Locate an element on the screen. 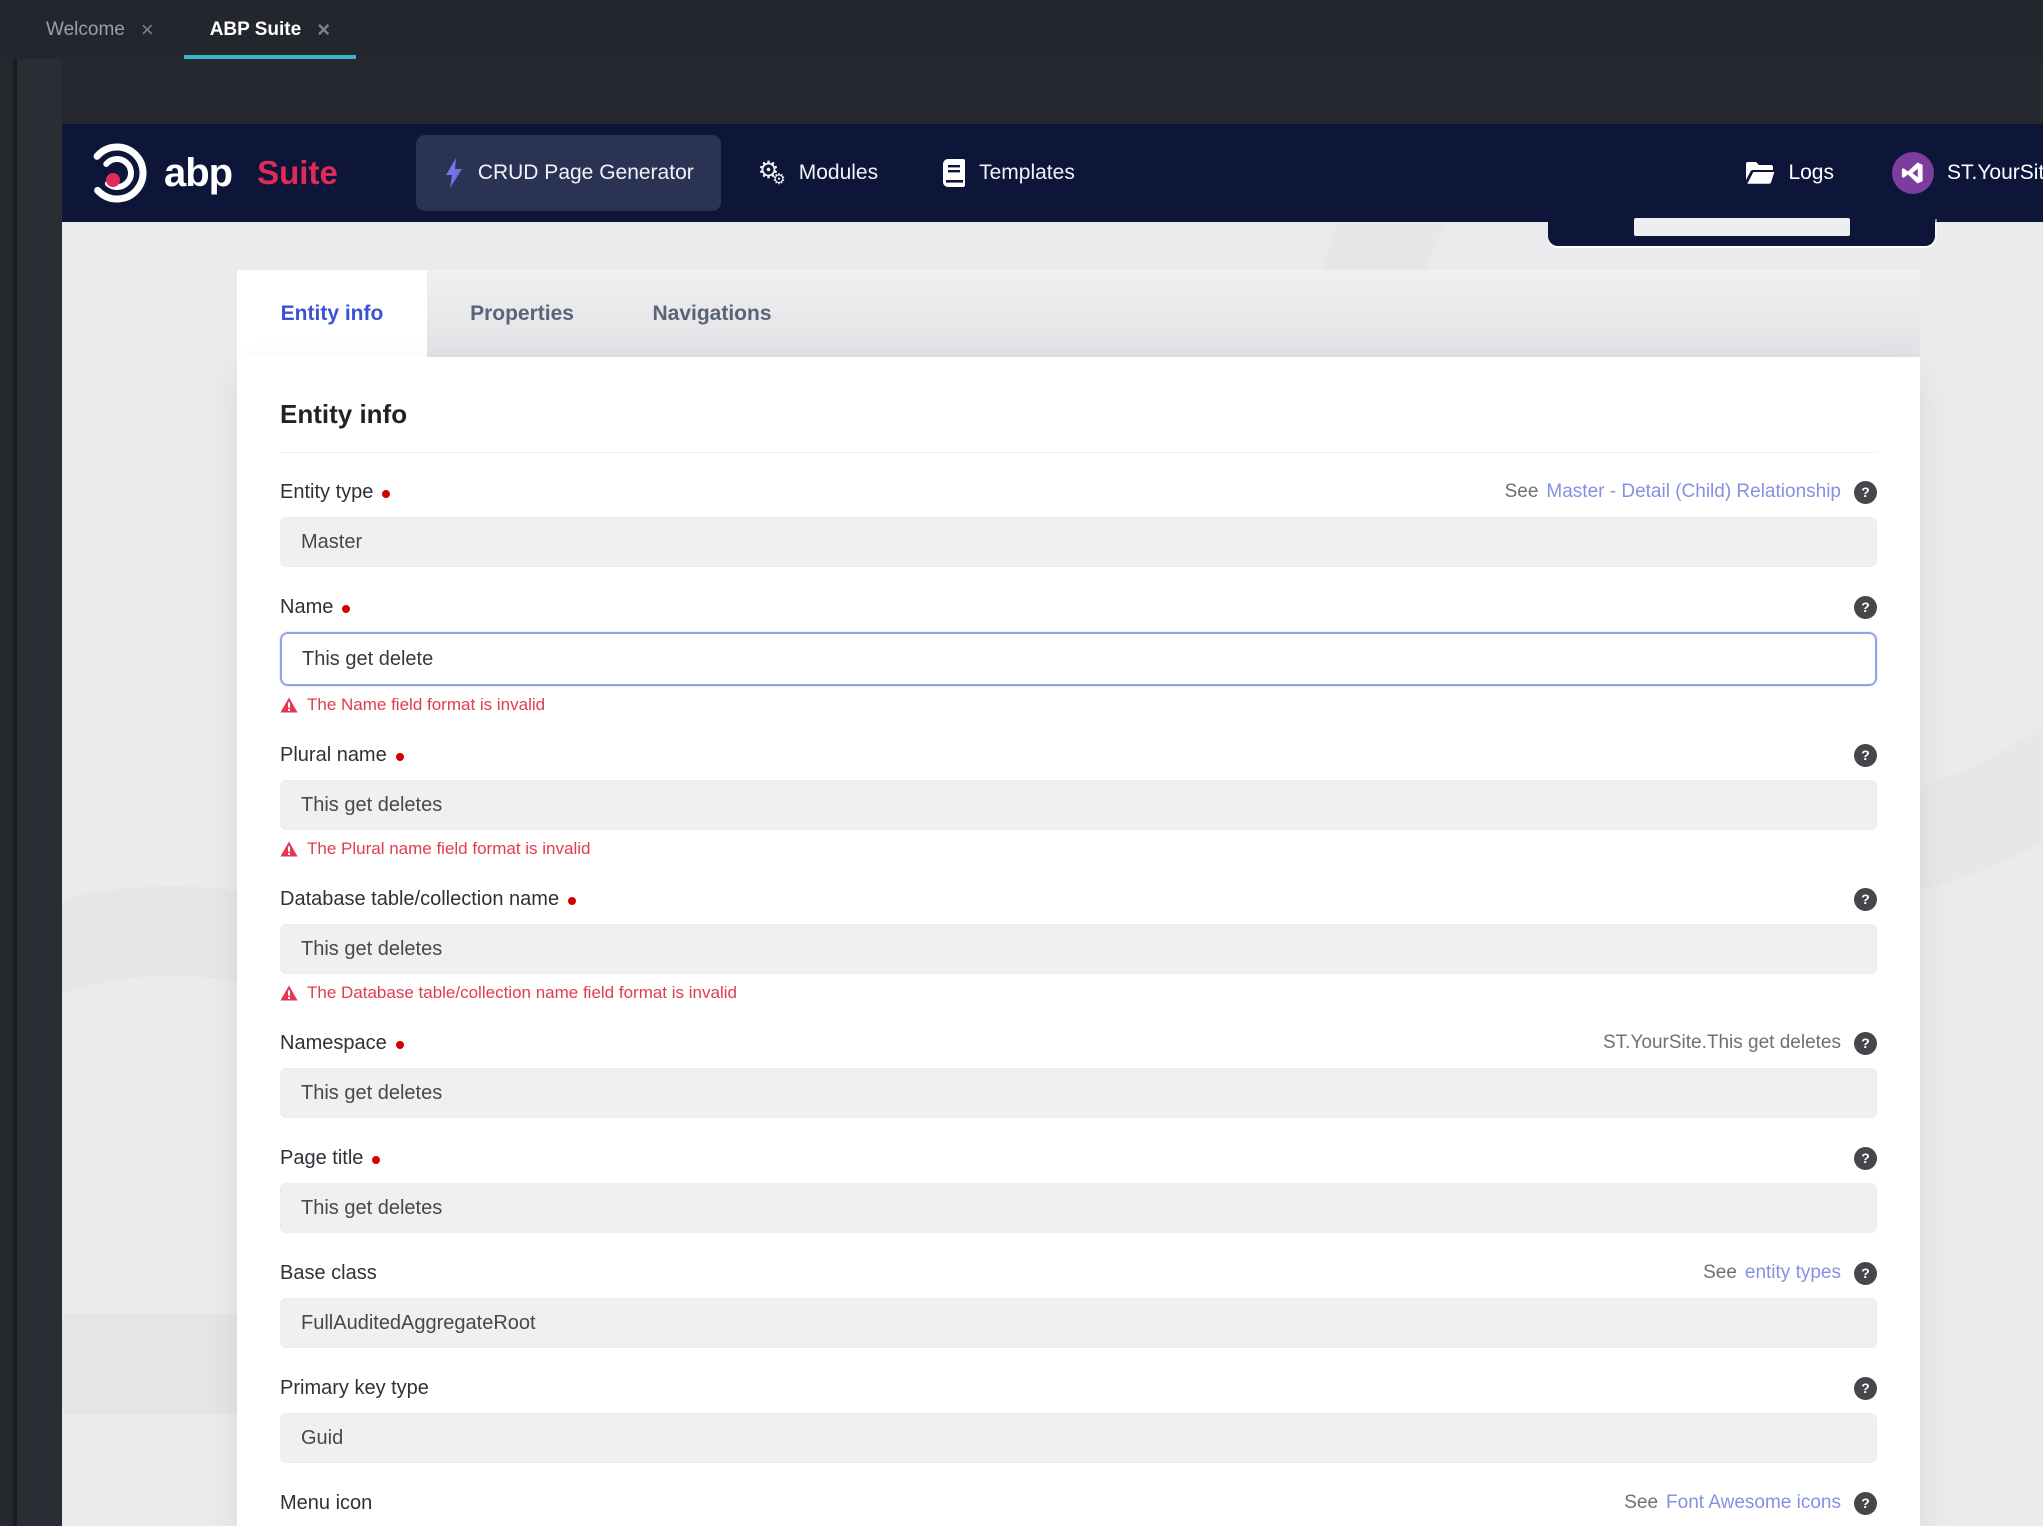 This screenshot has width=2043, height=1526. field-base-class: Base class See entity types ? is located at coordinates (1078, 1304).